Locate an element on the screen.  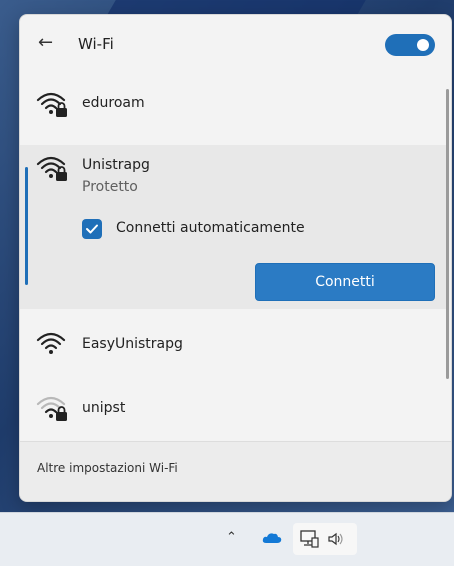
network-volume-tray is located at coordinates (325, 539).